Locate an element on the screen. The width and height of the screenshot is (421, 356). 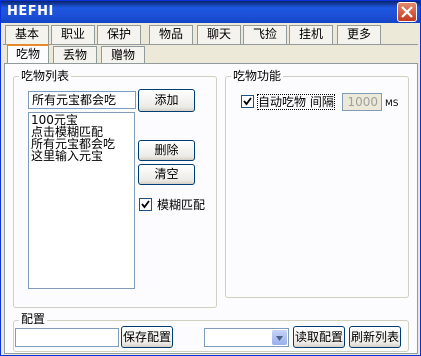
tab-items: 物品 is located at coordinates (171, 34).